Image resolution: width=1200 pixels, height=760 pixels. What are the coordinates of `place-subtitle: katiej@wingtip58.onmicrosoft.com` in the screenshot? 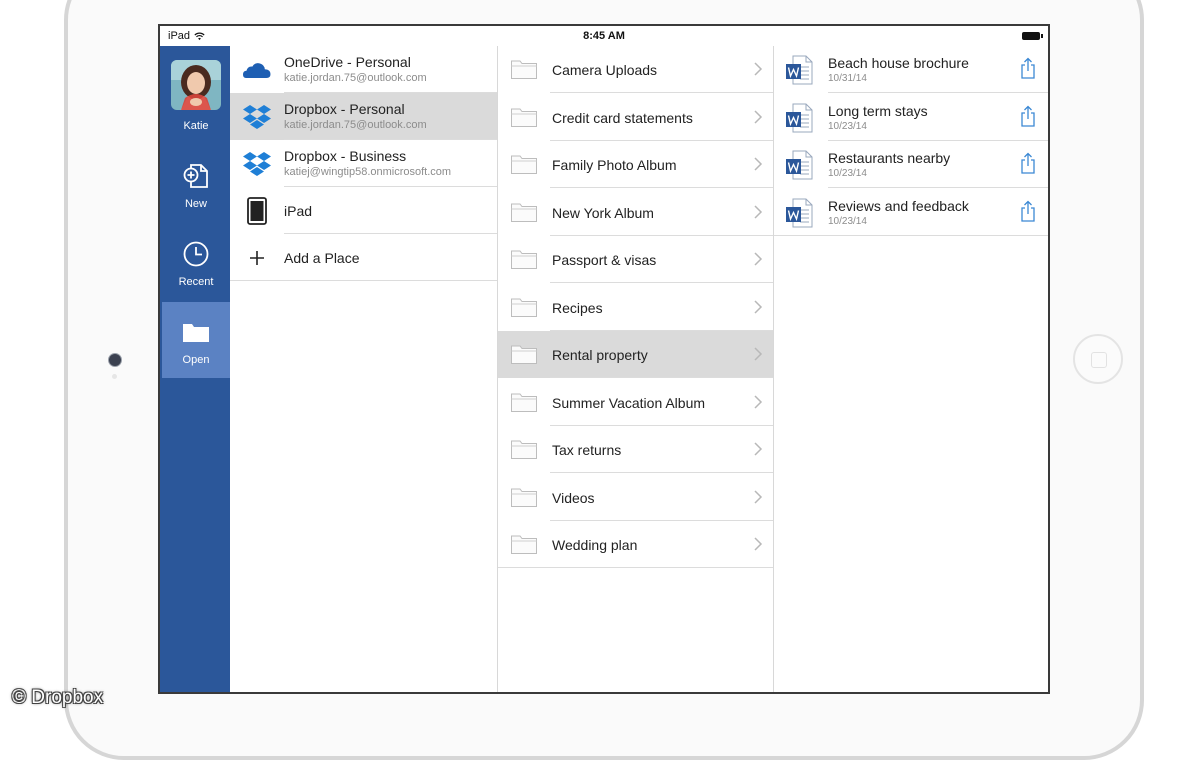 It's located at (368, 172).